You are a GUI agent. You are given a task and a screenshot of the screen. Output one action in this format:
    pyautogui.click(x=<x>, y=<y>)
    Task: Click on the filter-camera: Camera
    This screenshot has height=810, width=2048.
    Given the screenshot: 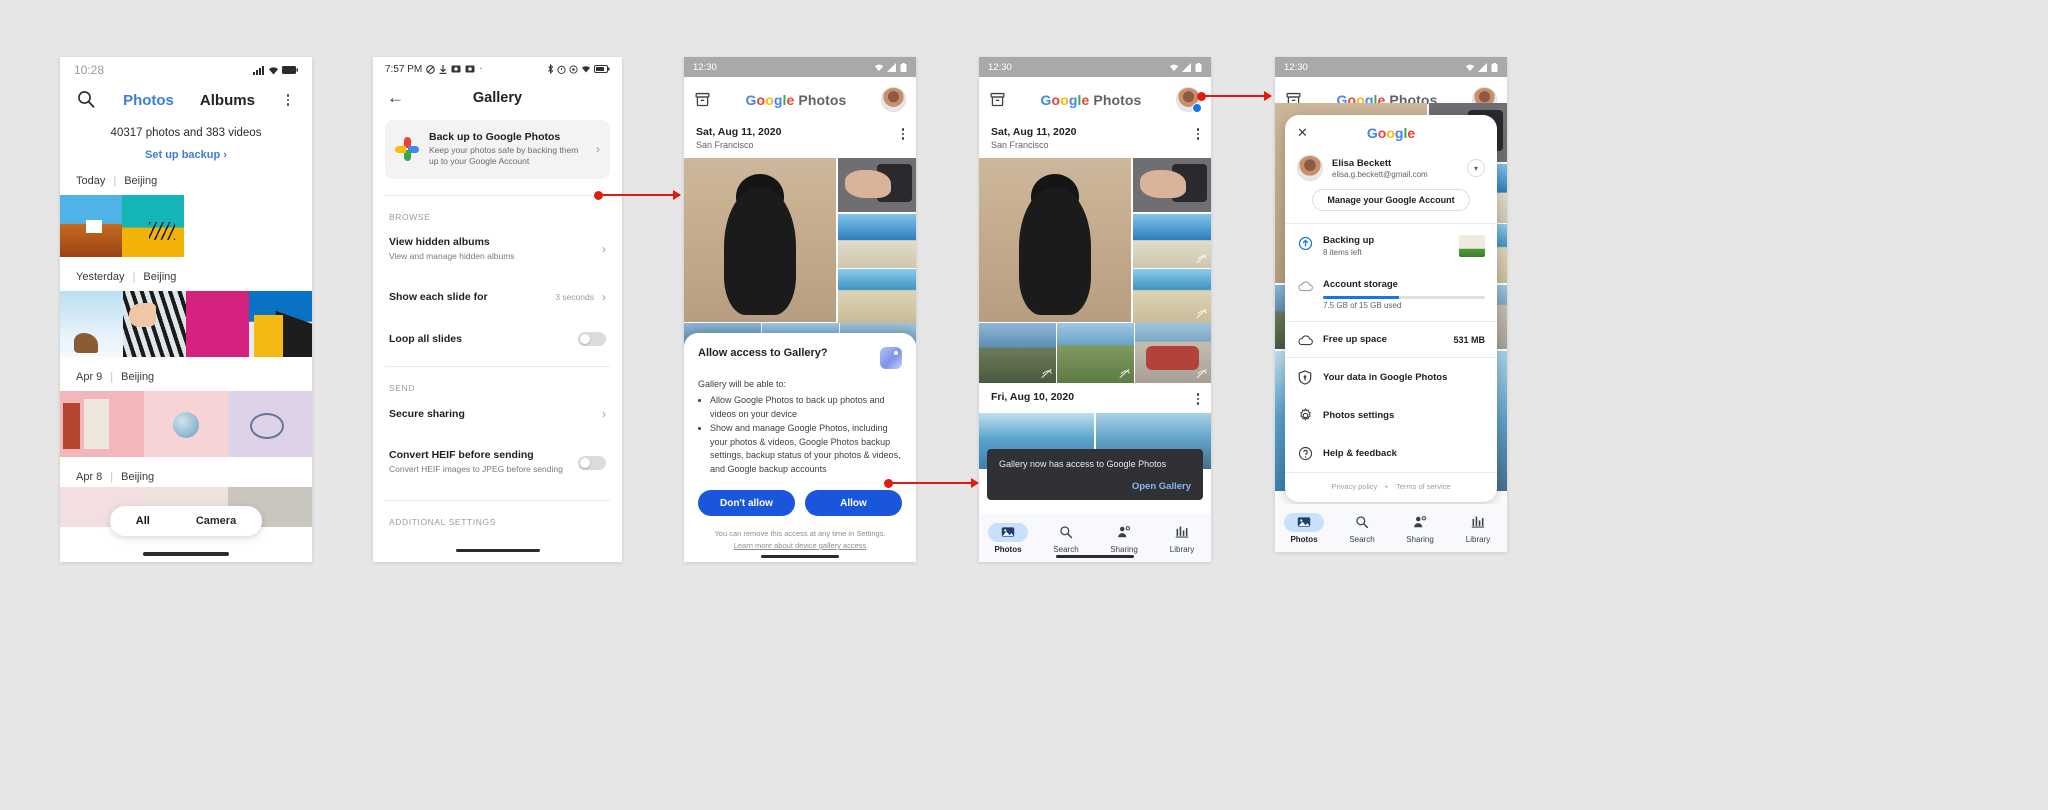 What is the action you would take?
    pyautogui.click(x=216, y=521)
    